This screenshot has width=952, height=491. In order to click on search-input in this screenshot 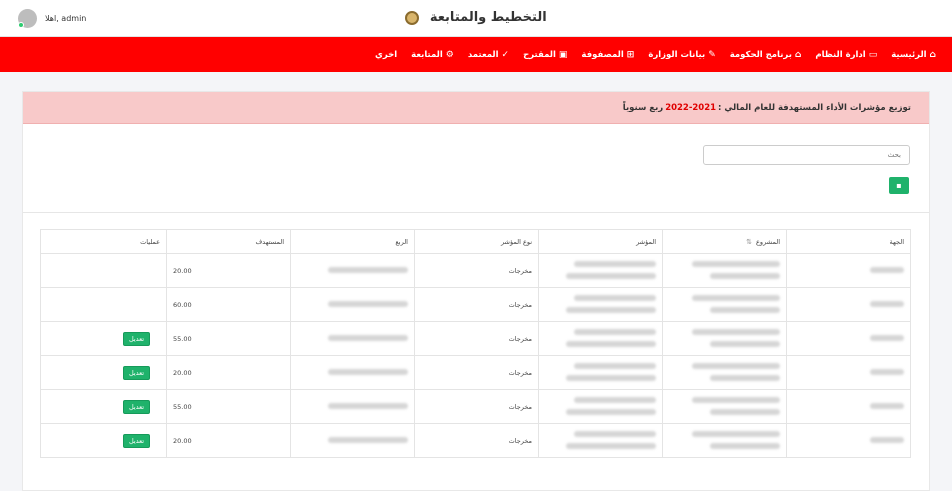, I will do `click(806, 155)`.